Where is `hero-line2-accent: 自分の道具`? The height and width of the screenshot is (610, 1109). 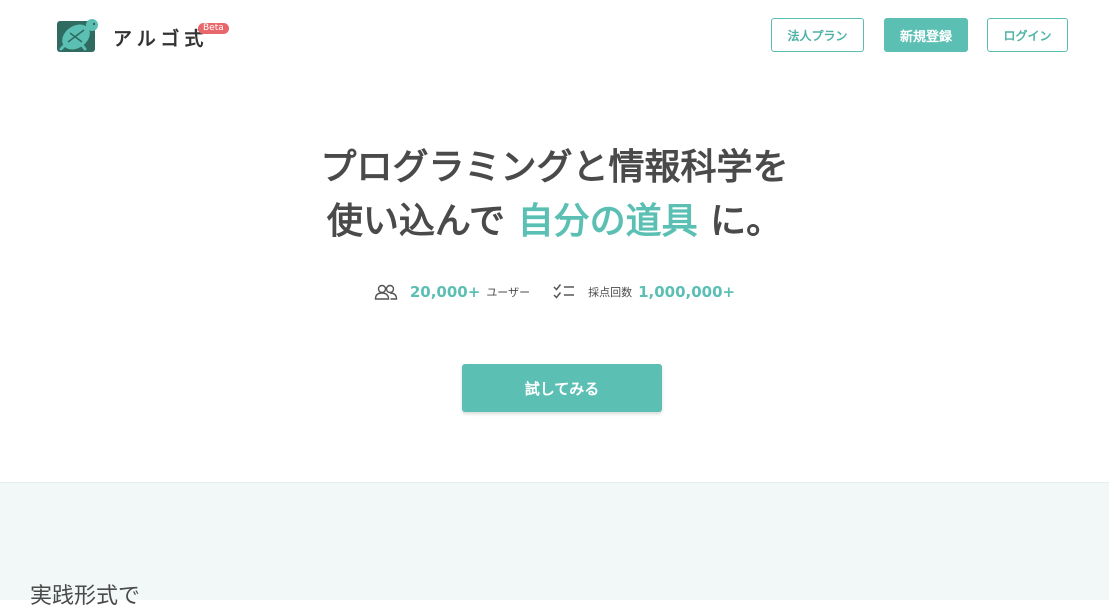 hero-line2-accent: 自分の道具 is located at coordinates (607, 221).